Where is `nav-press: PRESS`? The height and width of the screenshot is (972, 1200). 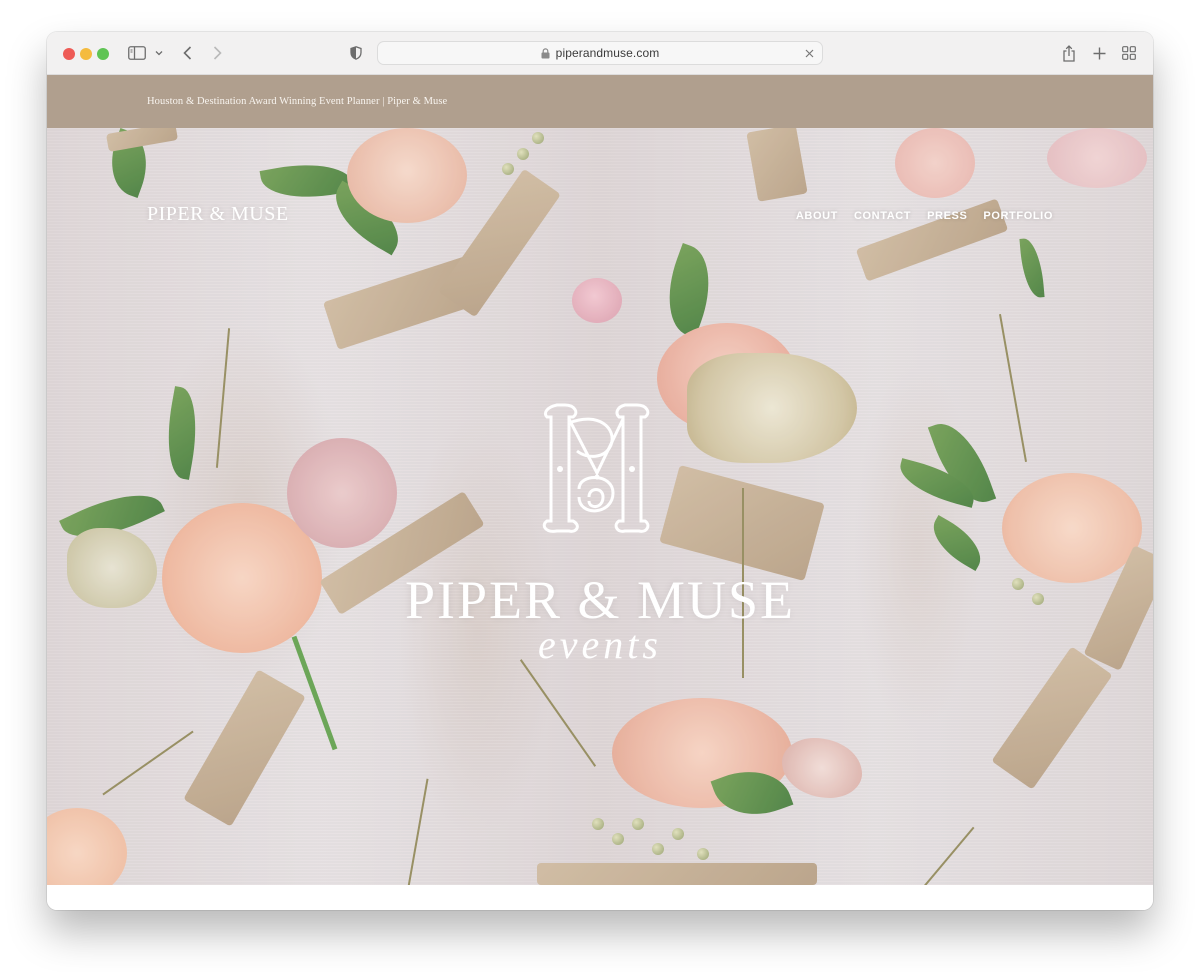
nav-press: PRESS is located at coordinates (947, 216).